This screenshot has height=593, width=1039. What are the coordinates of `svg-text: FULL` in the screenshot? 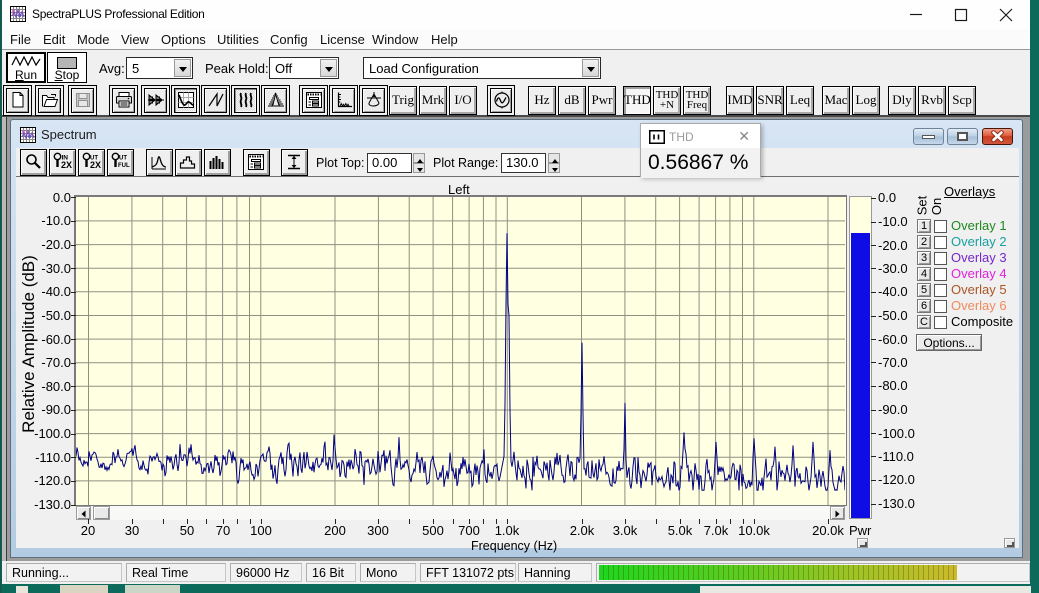 It's located at (124, 166).